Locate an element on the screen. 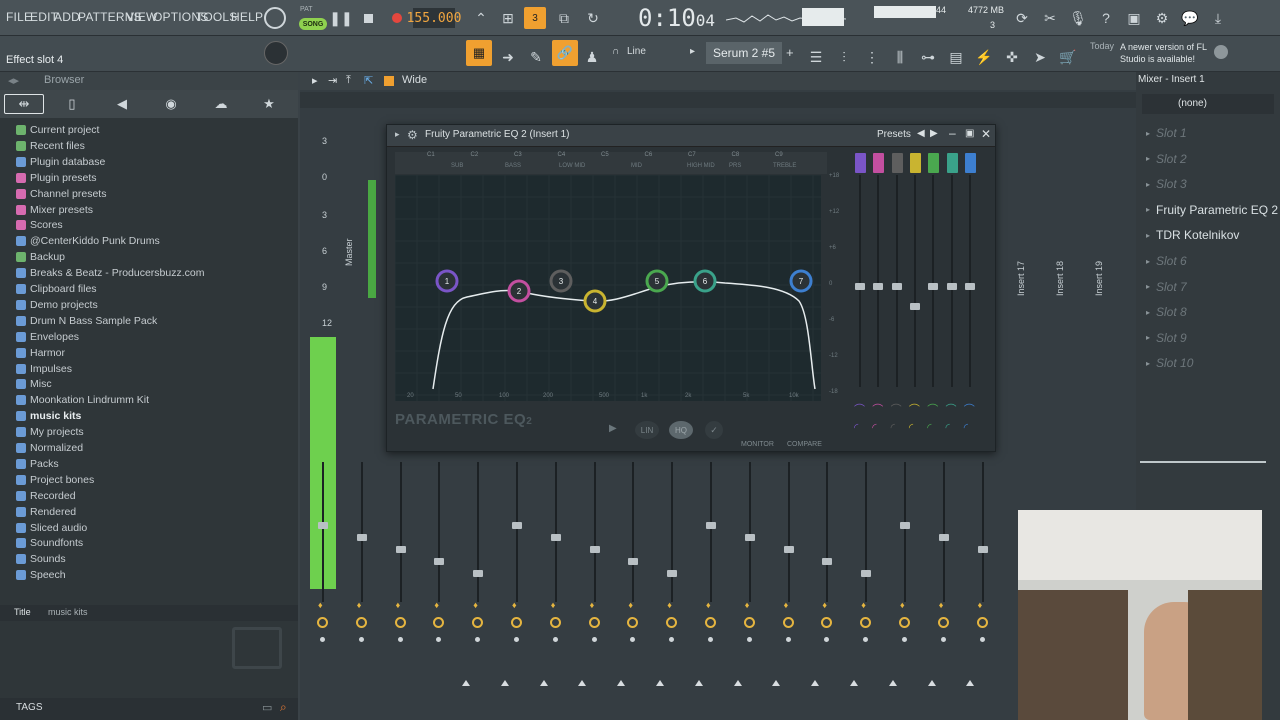 This screenshot has height=720, width=1280. preset-prev-icon: ◀ is located at coordinates (921, 133).